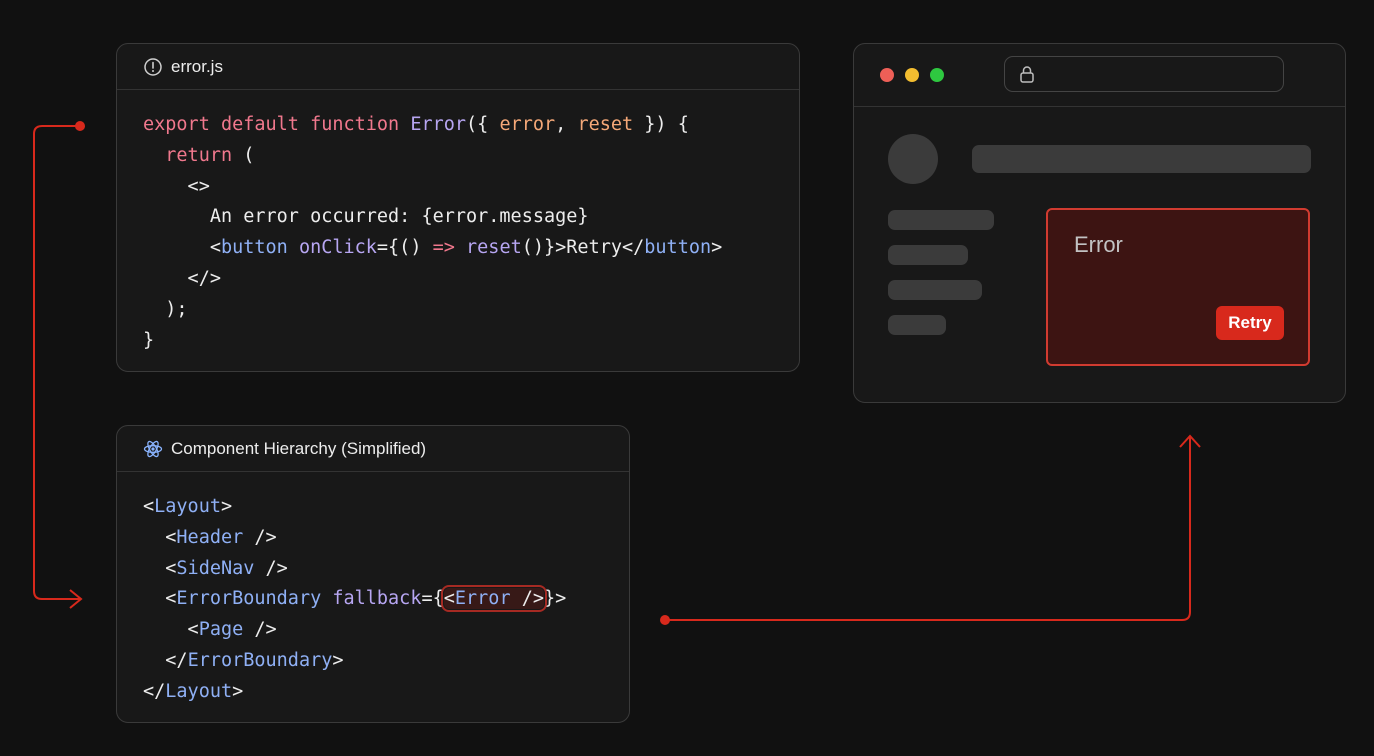 The height and width of the screenshot is (756, 1374). Describe the element at coordinates (210, 537) in the screenshot. I see `code-line: <Header />` at that location.